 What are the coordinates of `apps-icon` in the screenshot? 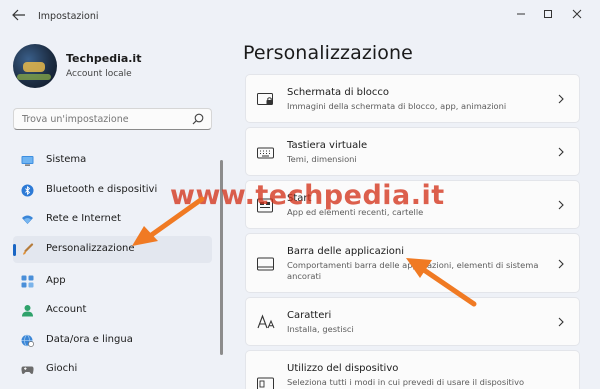 It's located at (27, 281).